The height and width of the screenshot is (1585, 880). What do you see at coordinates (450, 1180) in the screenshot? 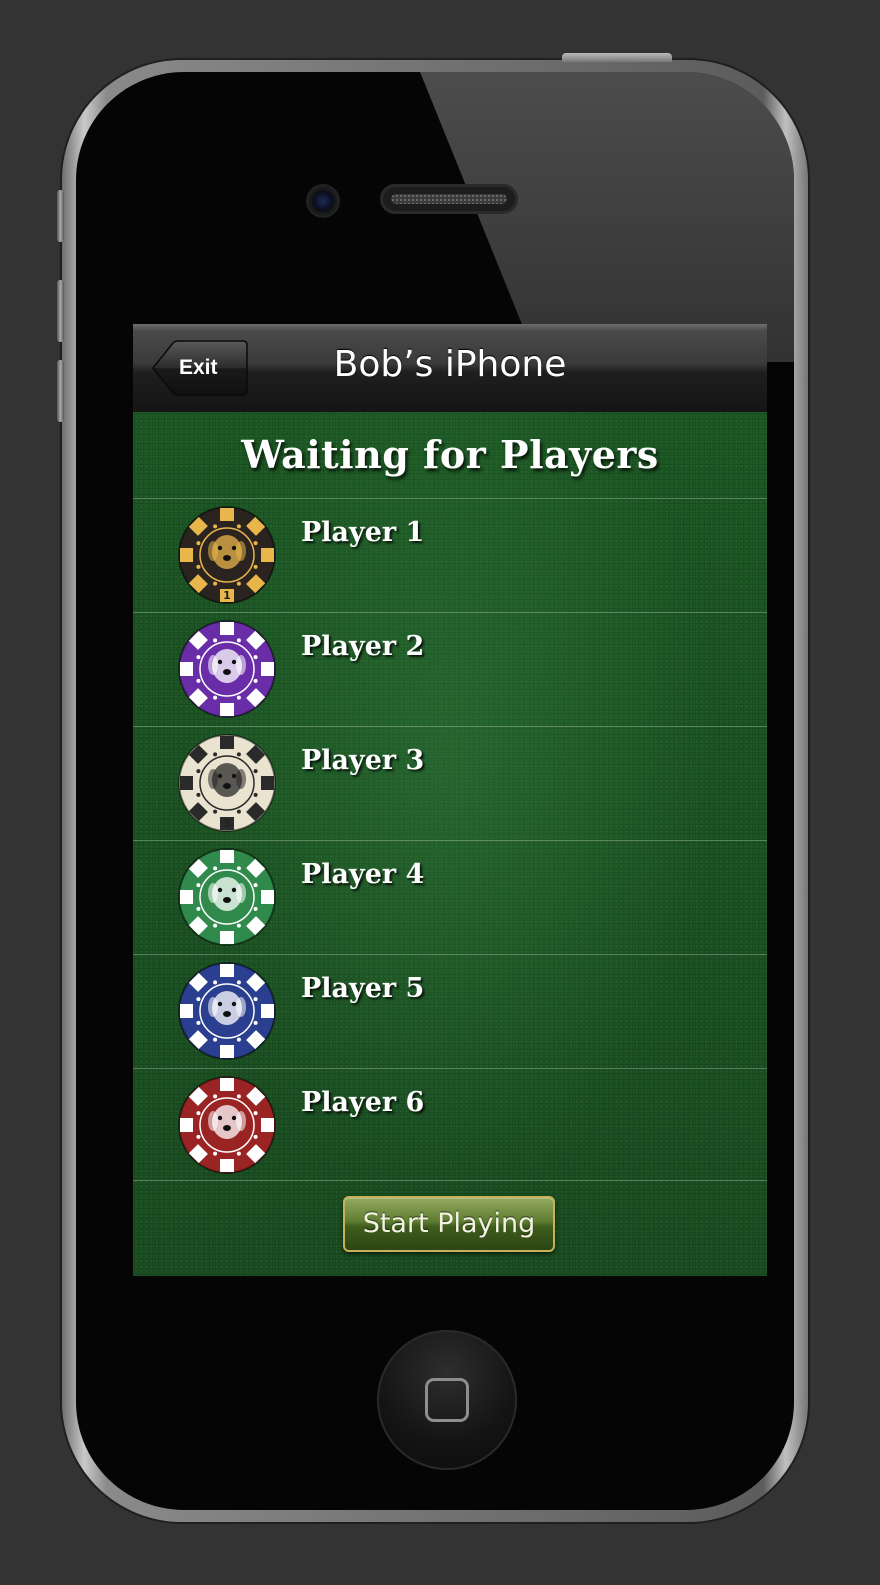
I see `divider` at bounding box center [450, 1180].